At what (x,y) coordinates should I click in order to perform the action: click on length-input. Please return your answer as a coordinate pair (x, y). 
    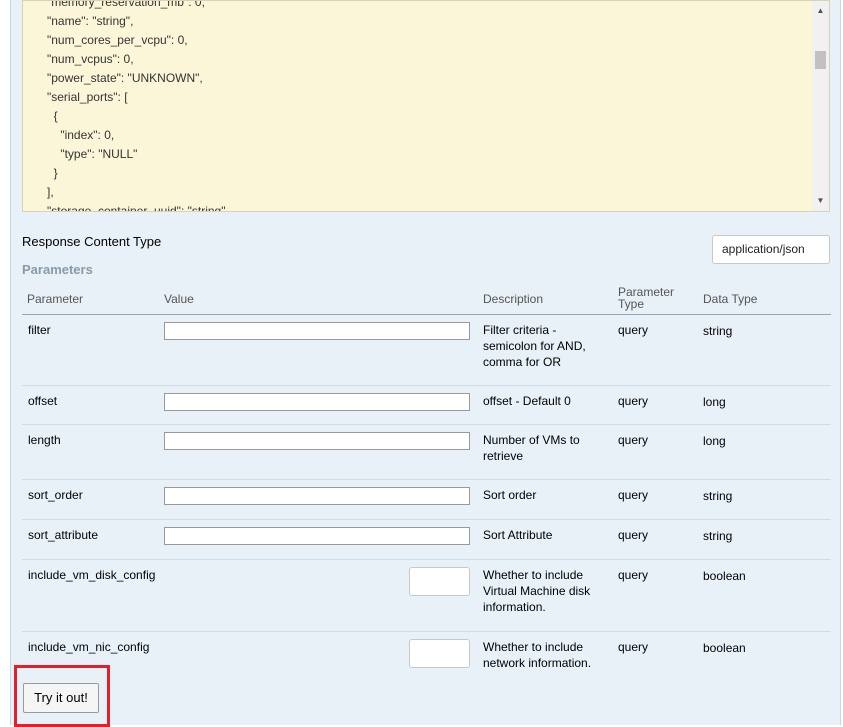
    Looking at the image, I should click on (317, 441).